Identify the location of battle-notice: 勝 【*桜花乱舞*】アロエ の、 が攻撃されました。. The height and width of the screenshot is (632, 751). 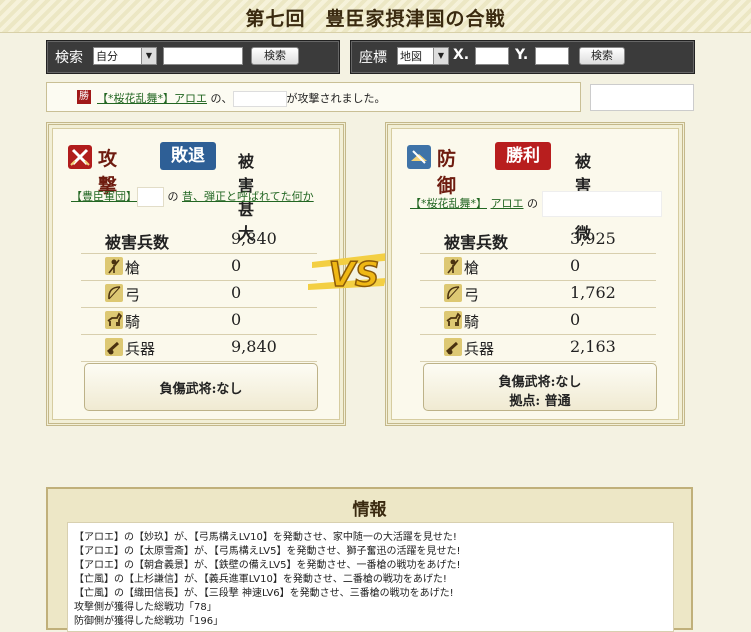
(313, 97).